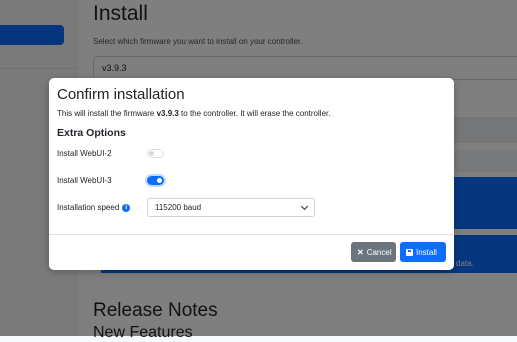  I want to click on speed-label: Installation speed i, so click(94, 207).